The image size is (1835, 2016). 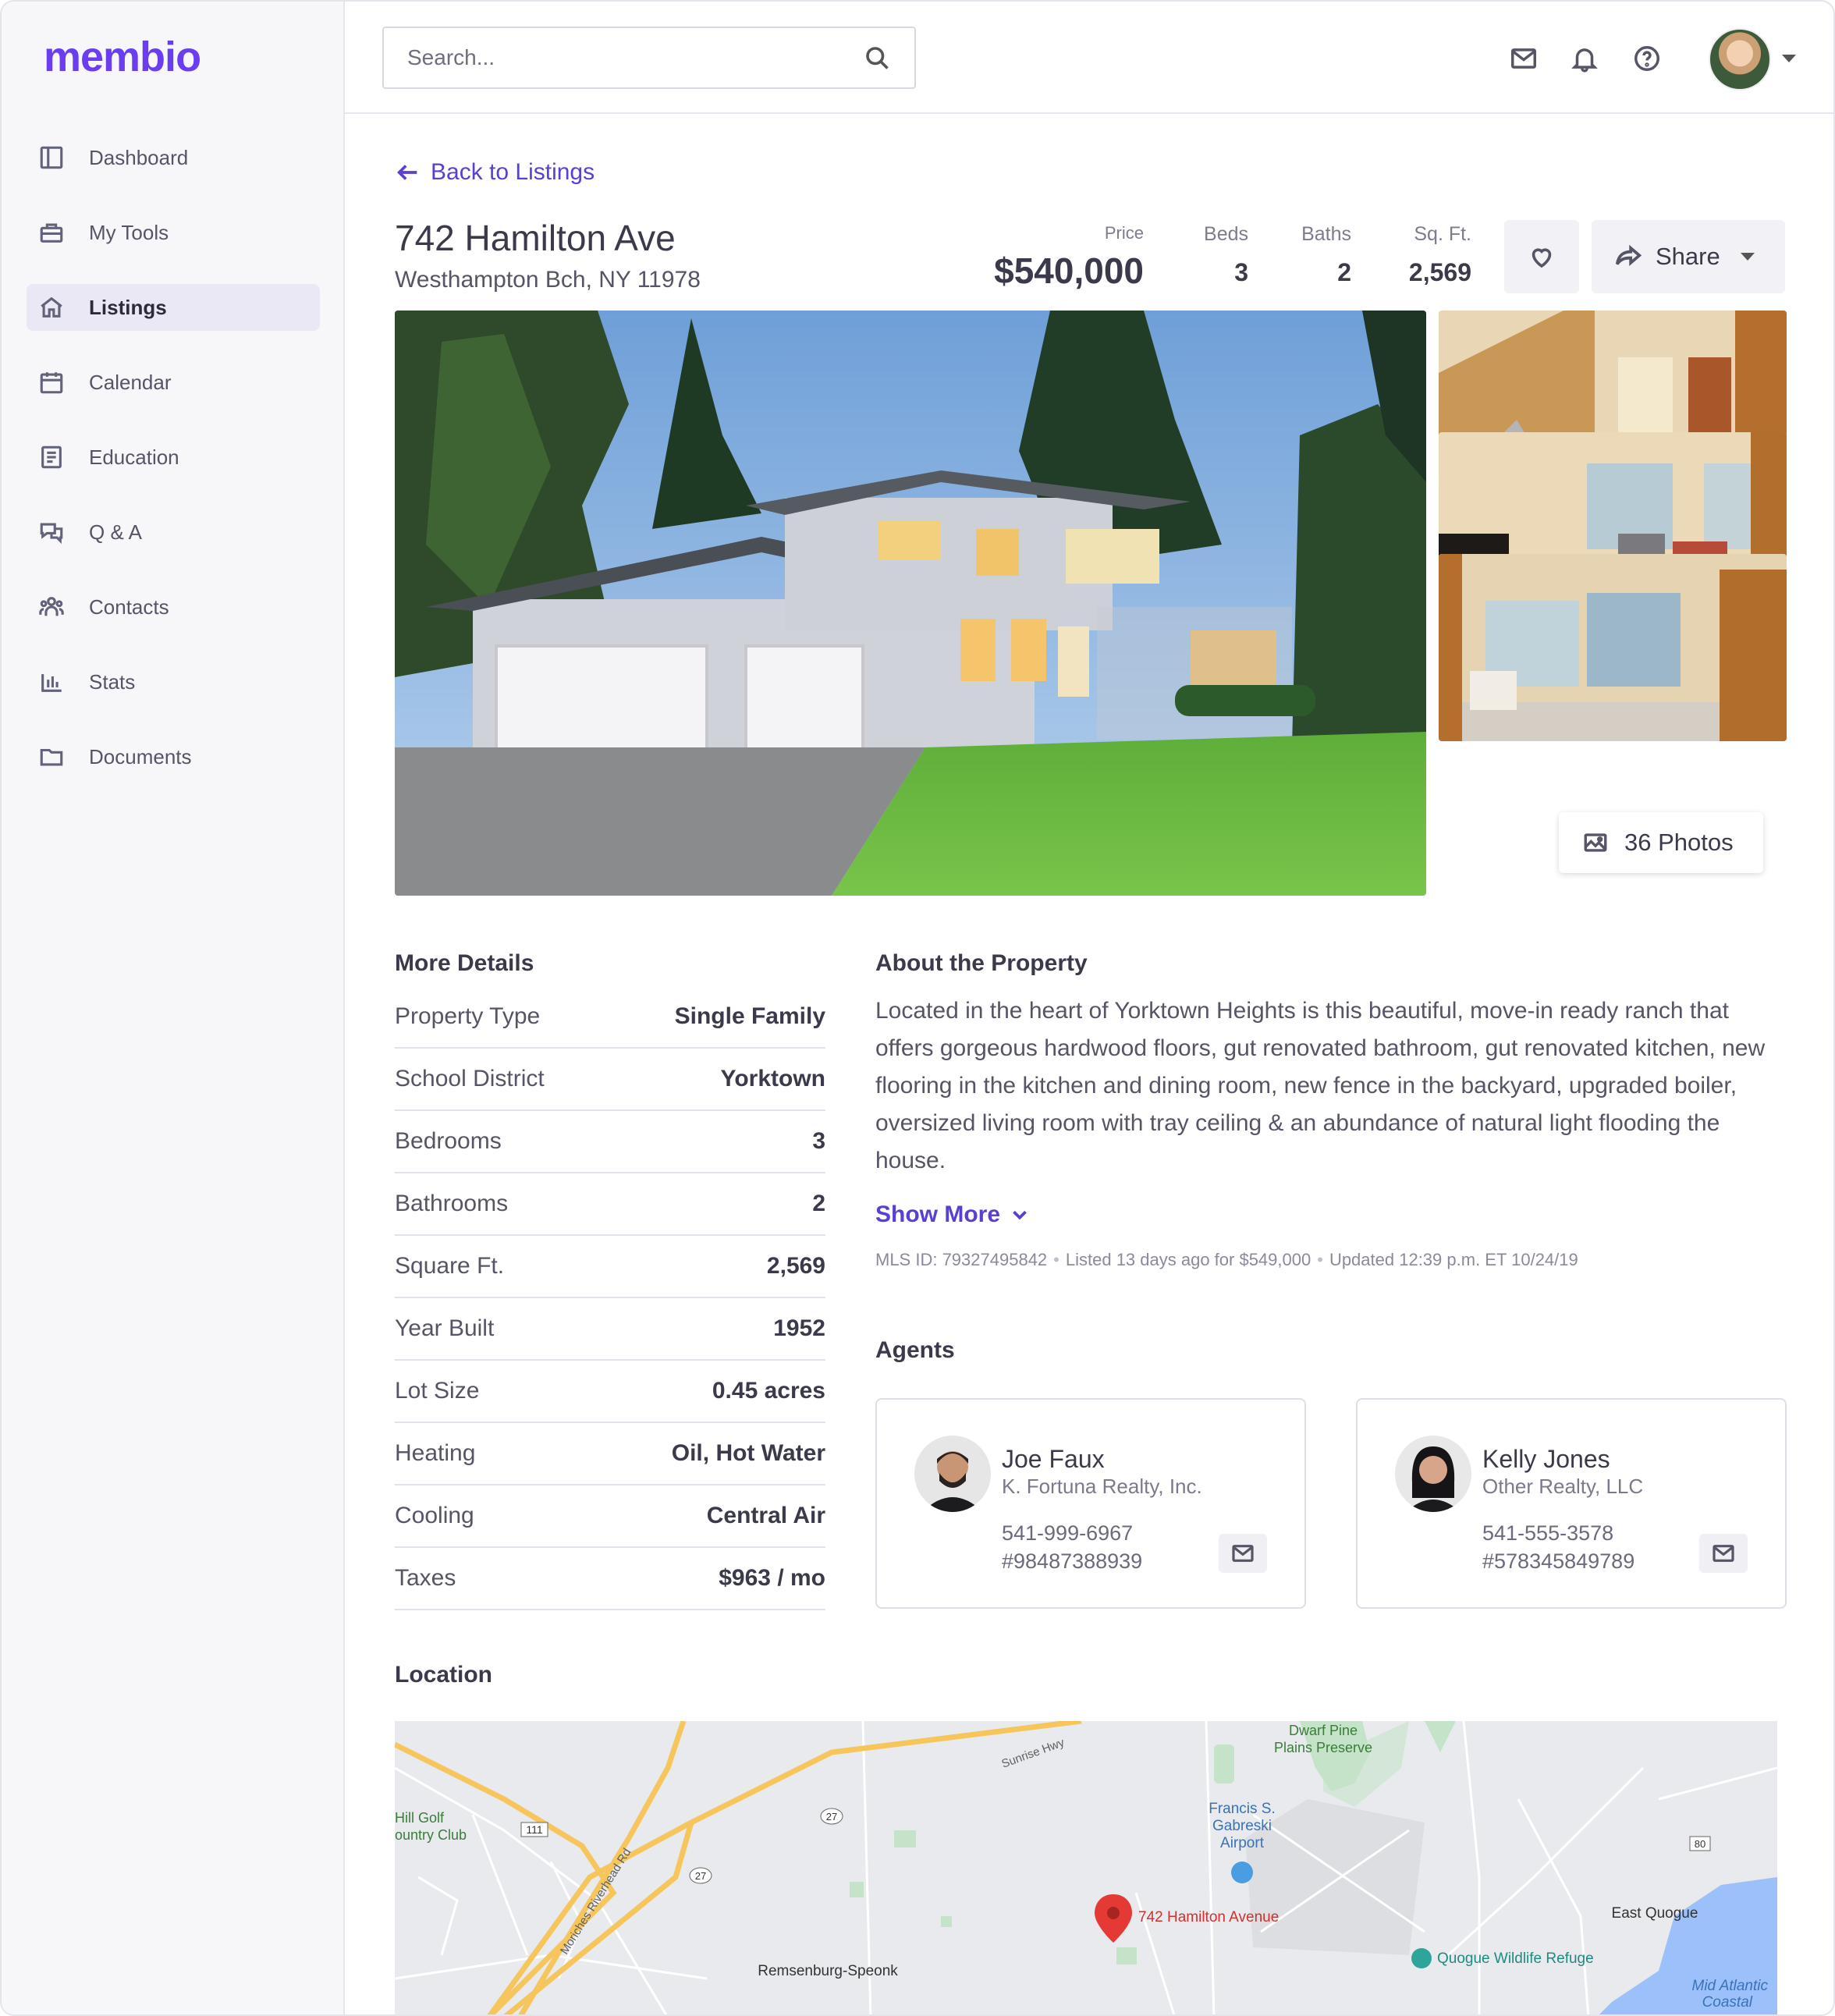 What do you see at coordinates (112, 682) in the screenshot?
I see `sidebar-item-label: Stats` at bounding box center [112, 682].